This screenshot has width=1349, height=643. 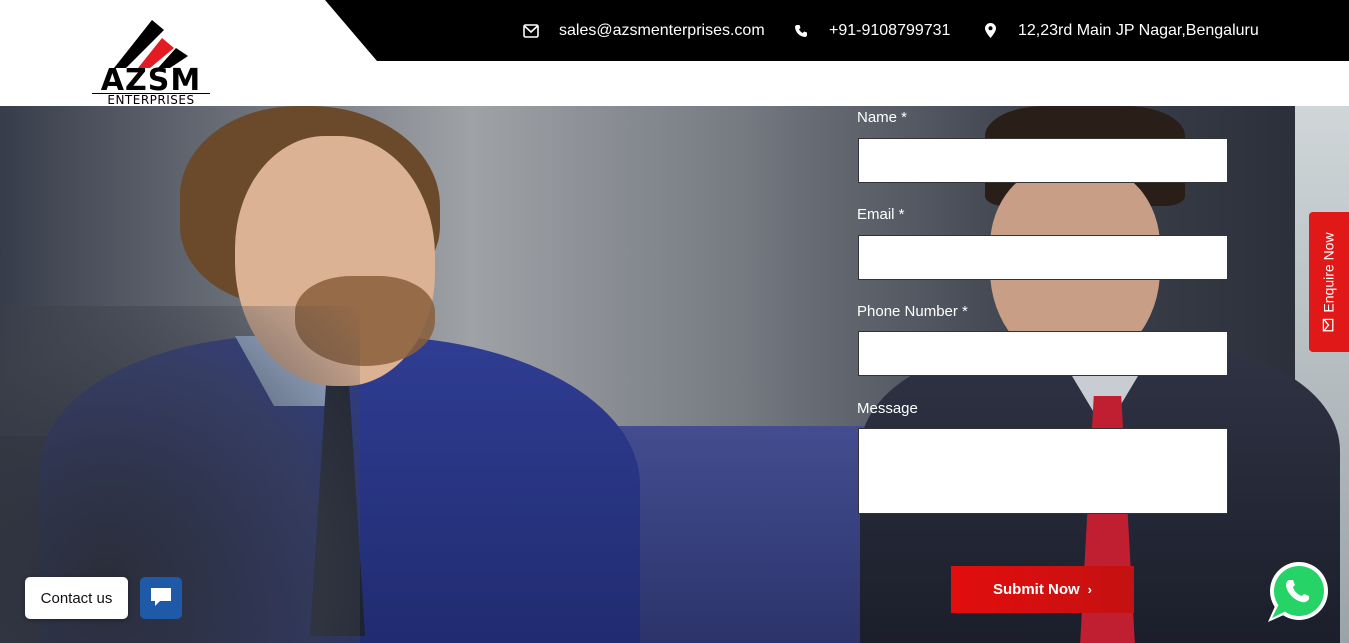 I want to click on email-link: sales@azsmenterprises.com, so click(x=644, y=30).